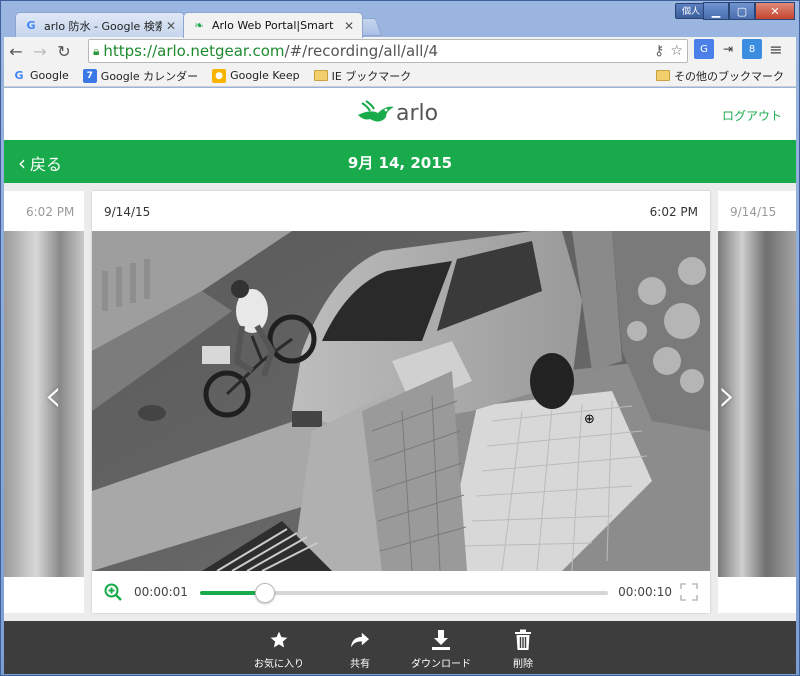 The height and width of the screenshot is (676, 800). I want to click on forward-arrow-icon: →, so click(40, 51).